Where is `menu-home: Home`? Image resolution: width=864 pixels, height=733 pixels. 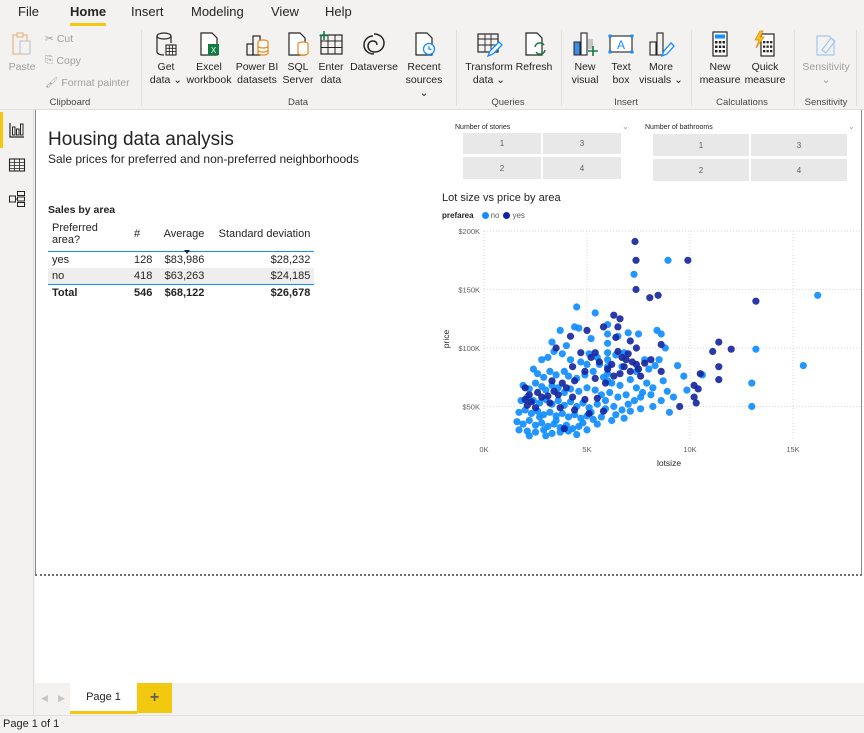 menu-home: Home is located at coordinates (88, 15).